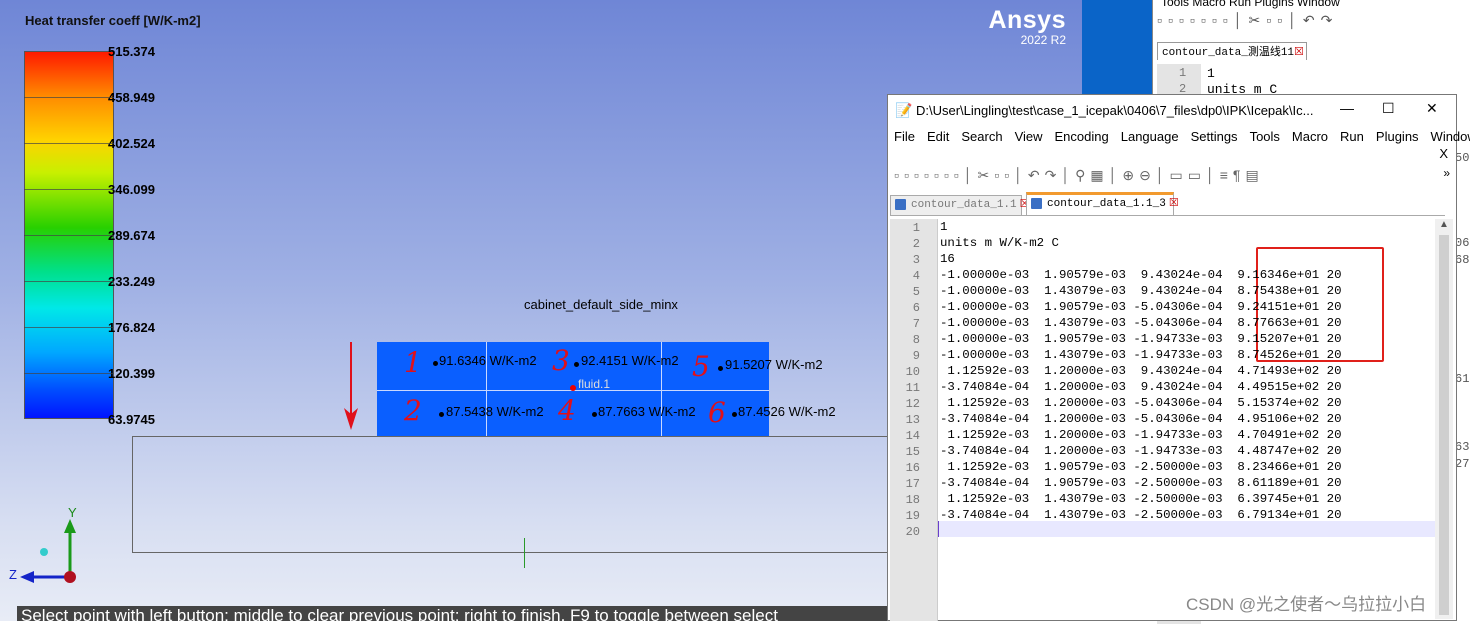 The width and height of the screenshot is (1470, 643). I want to click on scroll-up-icon: ▲, so click(1444, 224).